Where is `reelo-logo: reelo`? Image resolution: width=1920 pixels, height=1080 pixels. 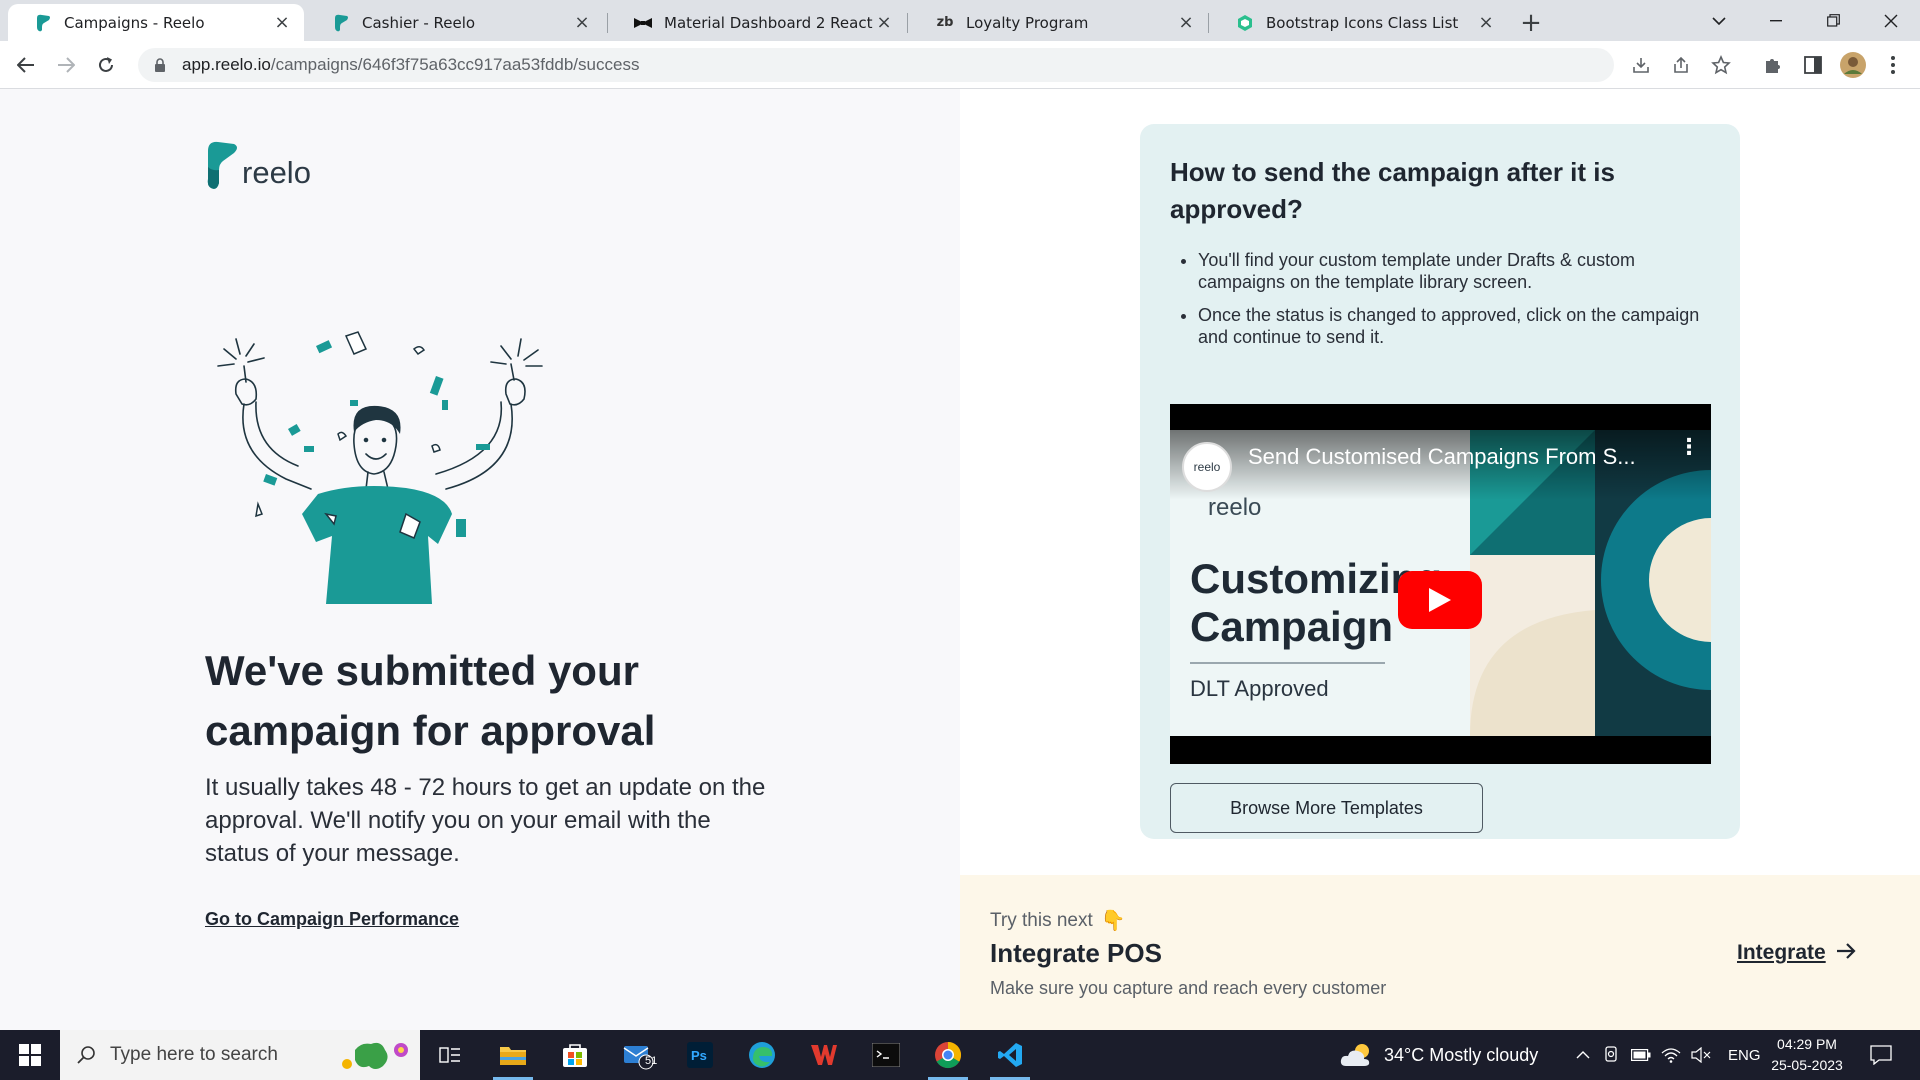
reelo-logo: reelo is located at coordinates (258, 165).